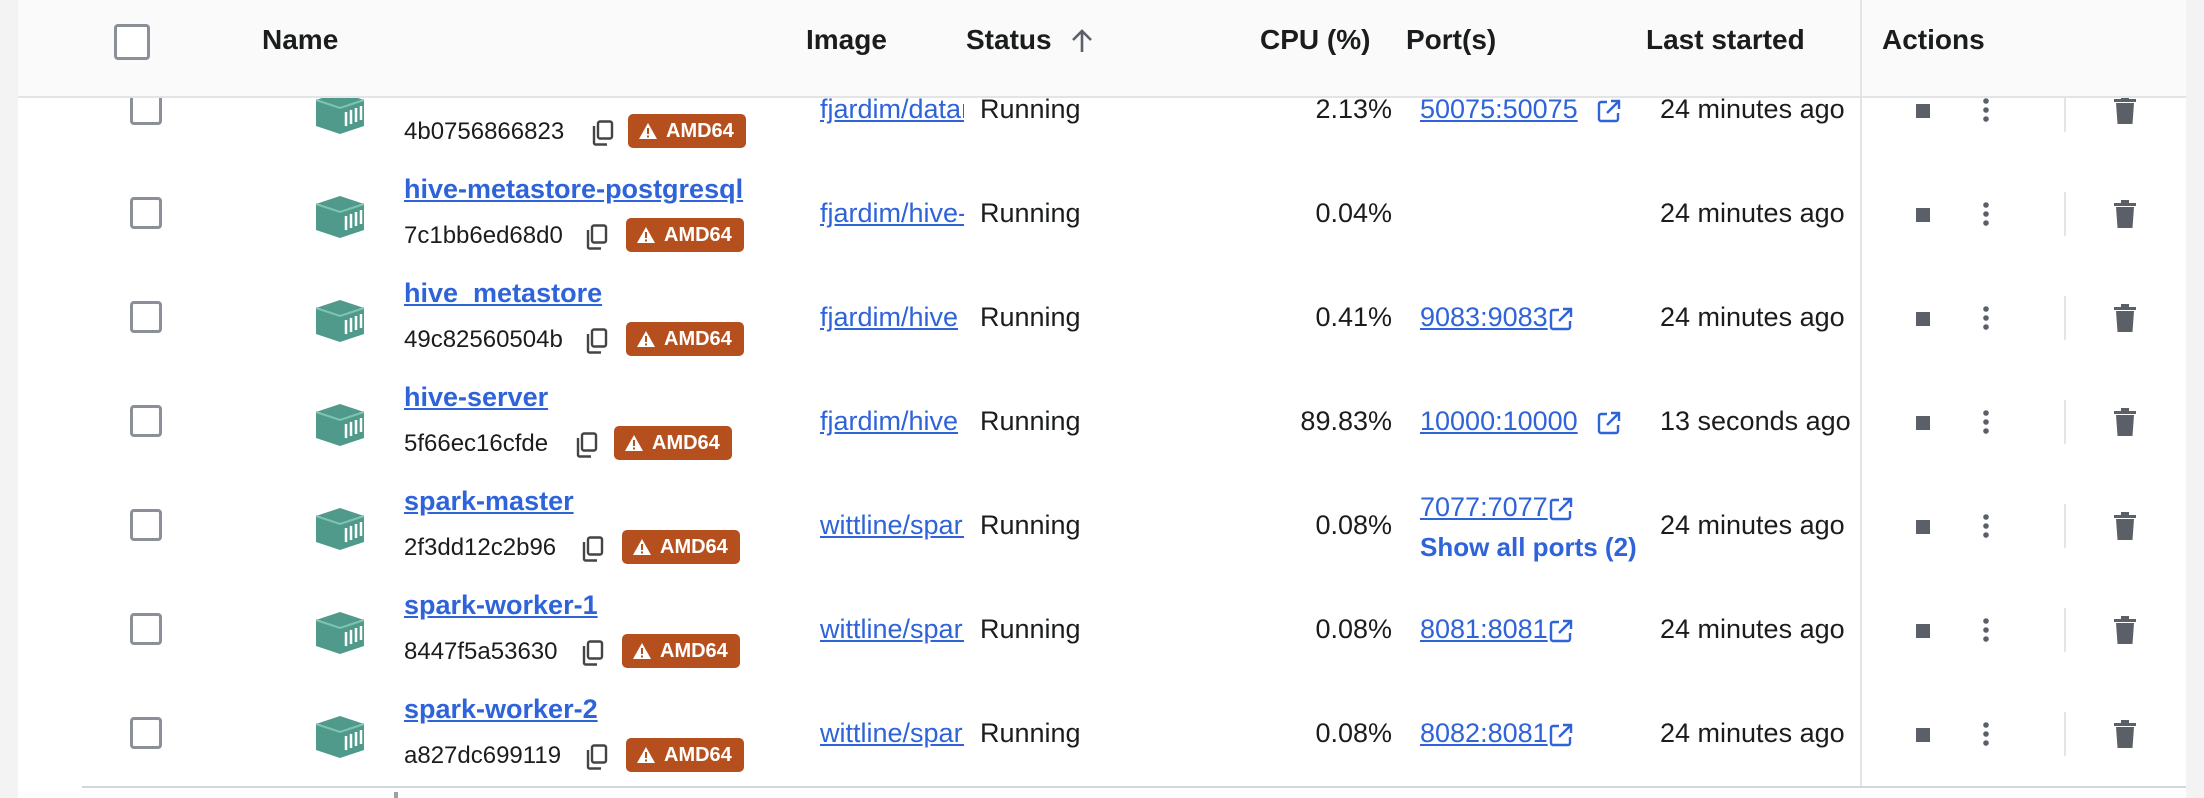 The width and height of the screenshot is (2204, 798). I want to click on column-header-image: Image, so click(846, 48).